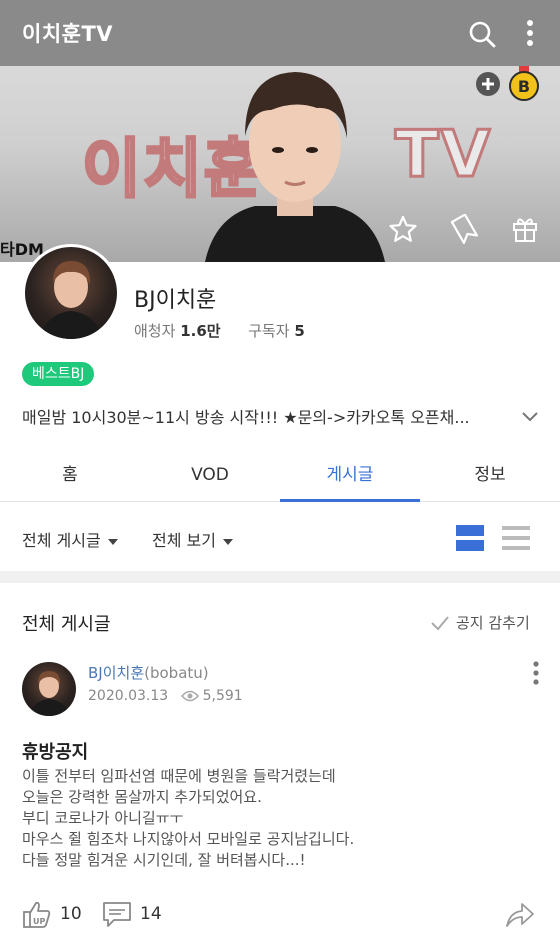 Image resolution: width=560 pixels, height=946 pixels. I want to click on star-icon, so click(403, 229).